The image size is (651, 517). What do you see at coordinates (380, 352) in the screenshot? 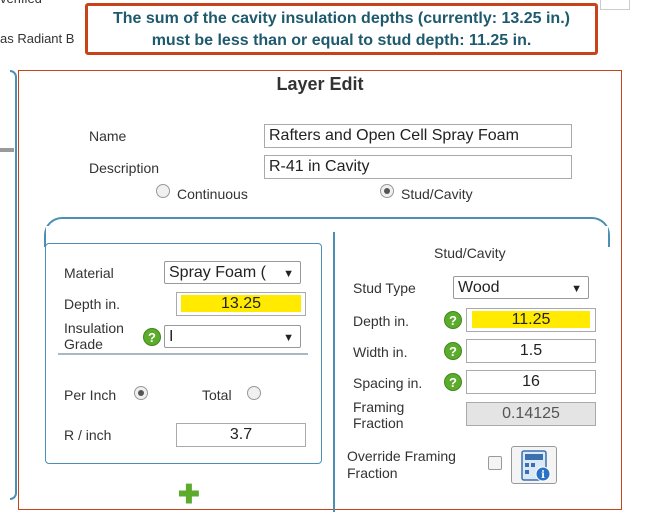
I see `stud-width-label: Width in.` at bounding box center [380, 352].